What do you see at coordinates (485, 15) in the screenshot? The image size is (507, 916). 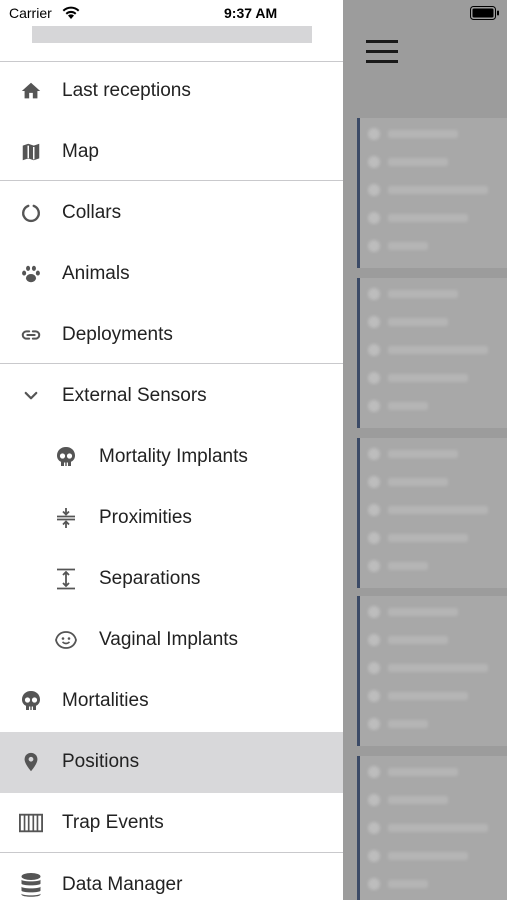 I see `battery-icon` at bounding box center [485, 15].